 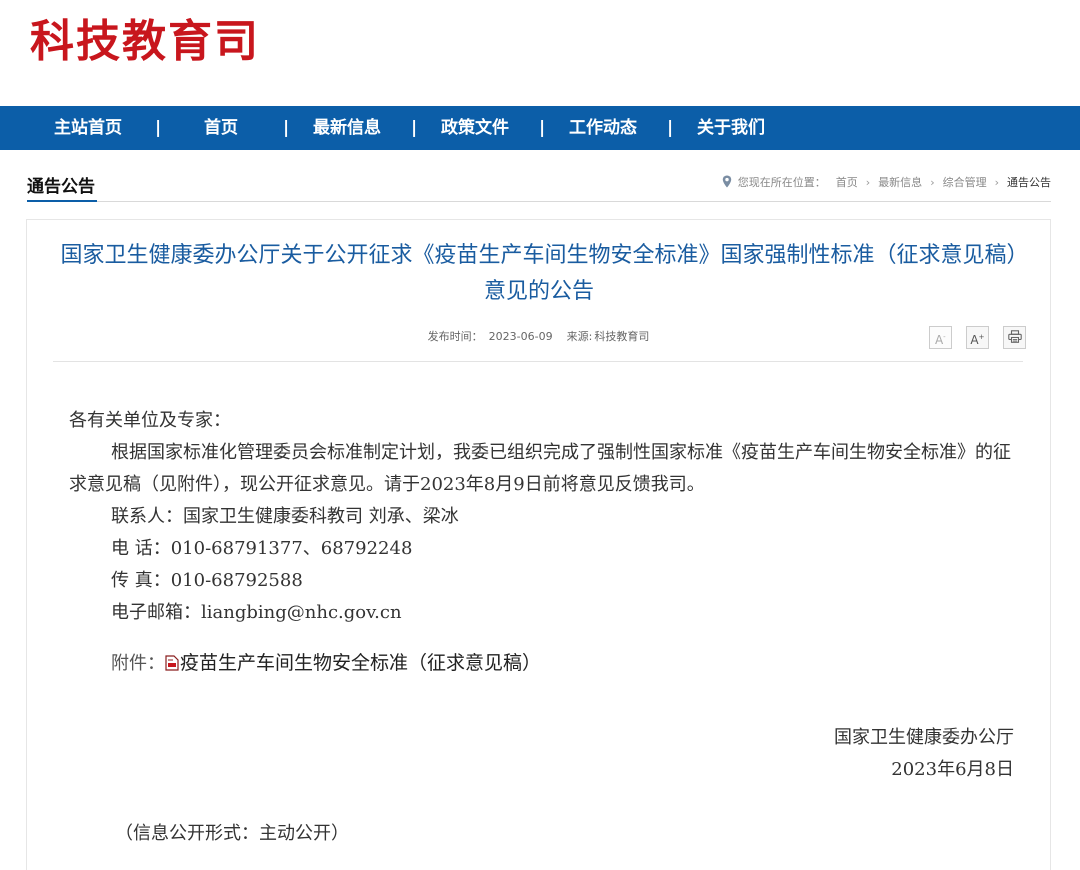 I want to click on nav-item-home: 首页, so click(x=221, y=128).